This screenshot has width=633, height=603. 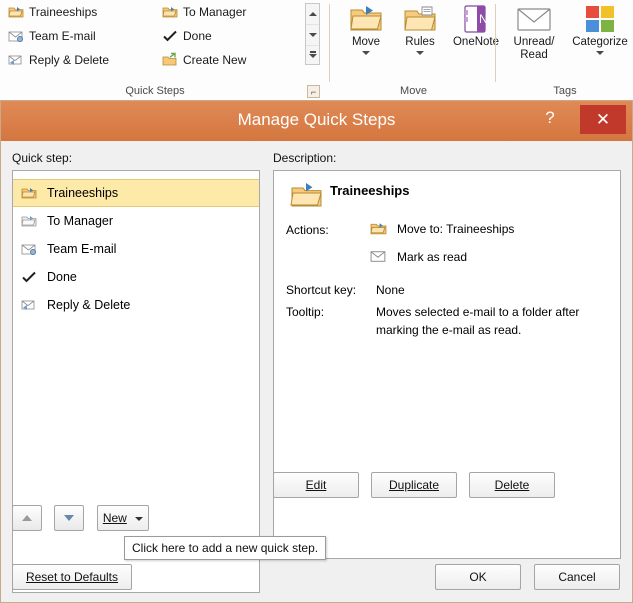 I want to click on arrow-up-icon, so click(x=27, y=518).